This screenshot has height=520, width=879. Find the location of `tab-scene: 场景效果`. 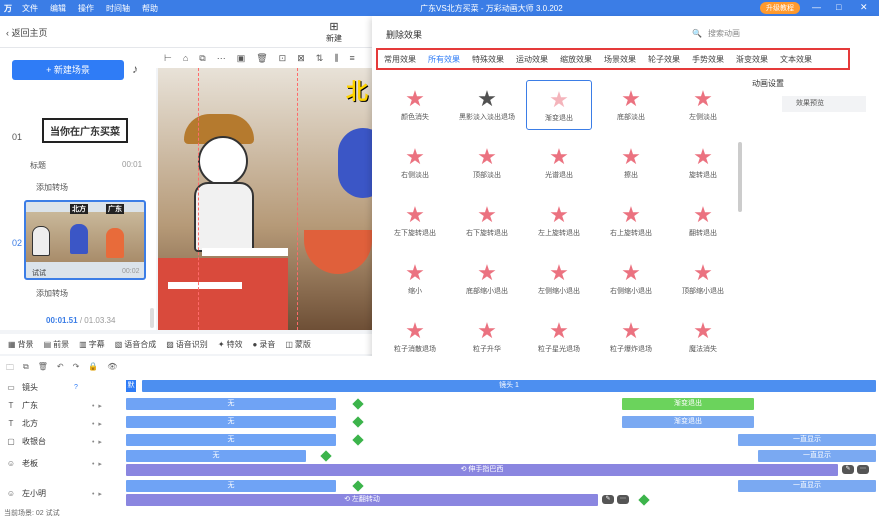

tab-scene: 场景效果 is located at coordinates (620, 59).